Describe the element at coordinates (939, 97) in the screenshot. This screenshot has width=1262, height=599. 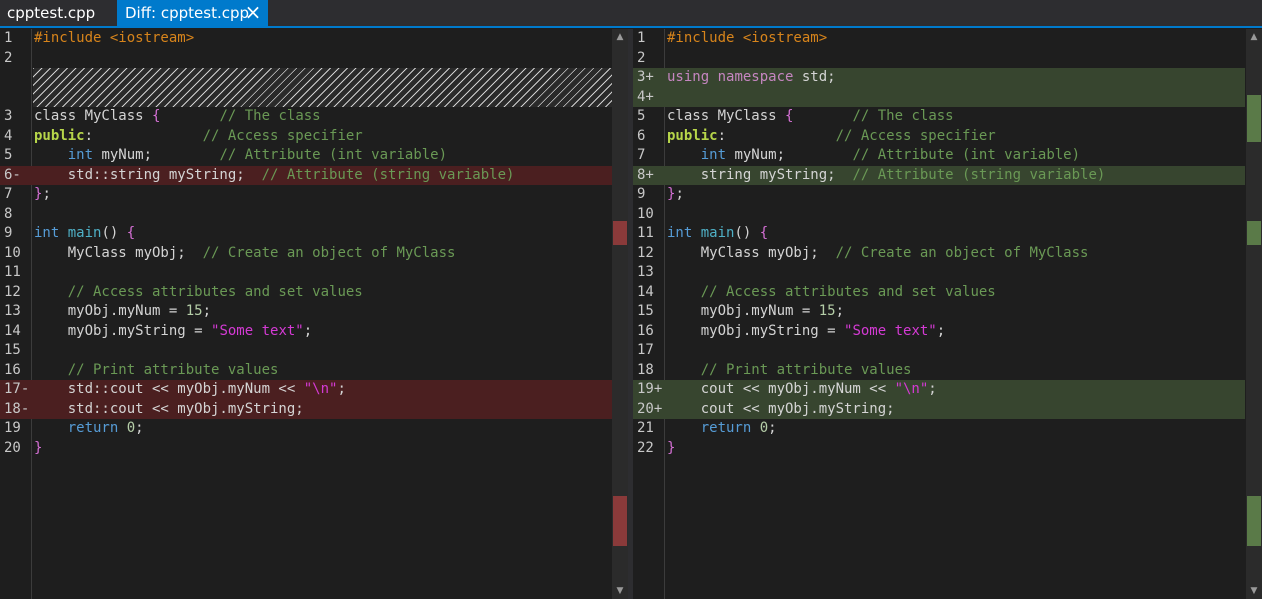
I see `diff-line-added: 4+` at that location.